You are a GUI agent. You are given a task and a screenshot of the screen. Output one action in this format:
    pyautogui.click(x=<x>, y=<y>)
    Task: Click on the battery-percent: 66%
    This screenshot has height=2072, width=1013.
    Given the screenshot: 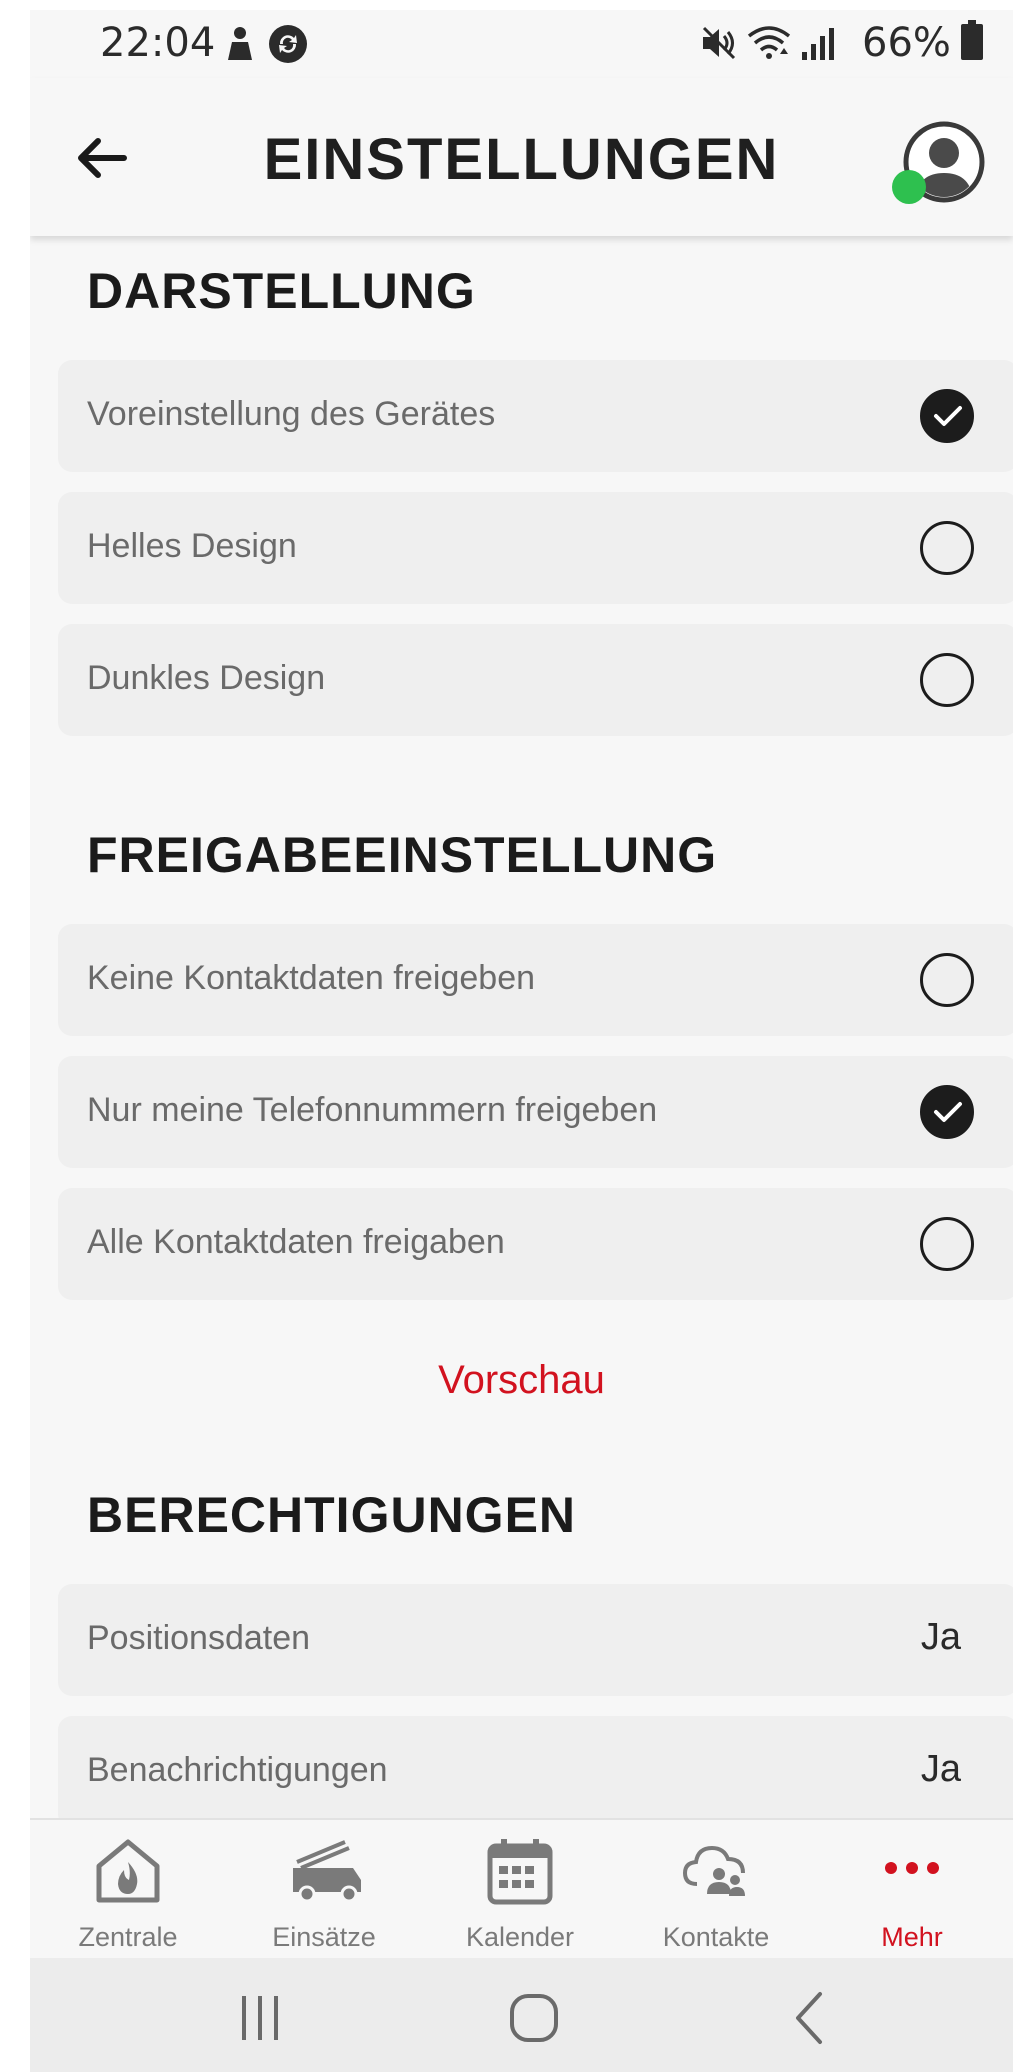 What is the action you would take?
    pyautogui.click(x=906, y=43)
    